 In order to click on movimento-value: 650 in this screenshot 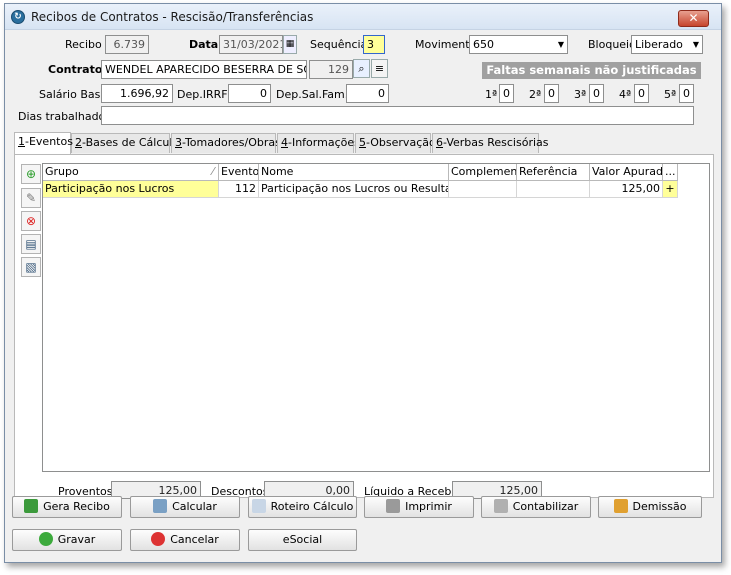, I will do `click(483, 44)`.